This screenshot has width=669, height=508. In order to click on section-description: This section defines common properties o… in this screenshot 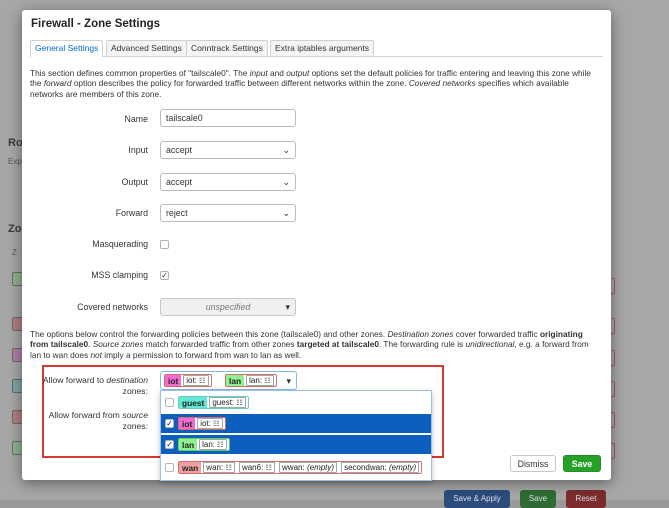, I will do `click(310, 83)`.